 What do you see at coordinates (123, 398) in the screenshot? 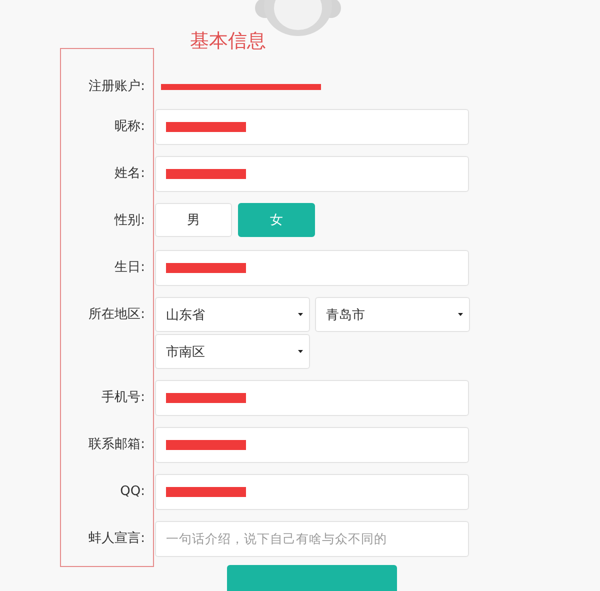
I see `field-label: 手机号:` at bounding box center [123, 398].